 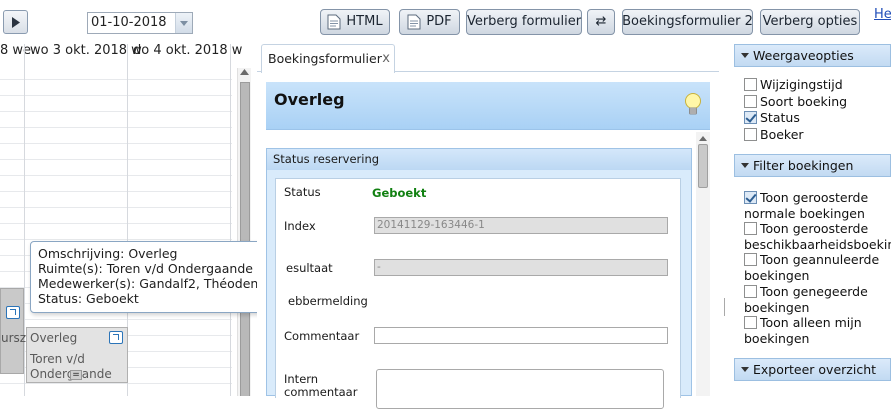 I want to click on result-label: esultaat, so click(x=309, y=268).